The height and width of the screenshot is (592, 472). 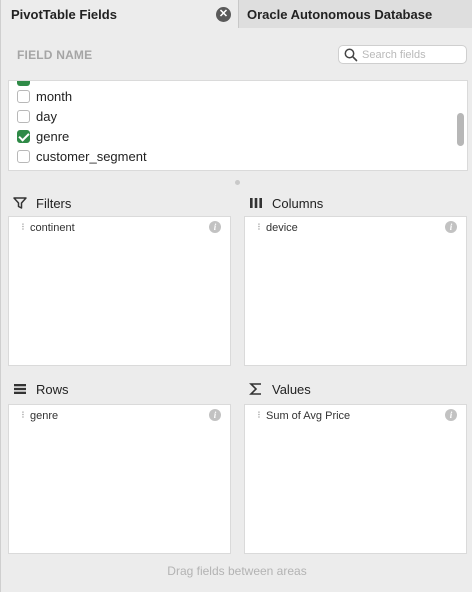 I want to click on tab-label: PivotTable Fields, so click(x=64, y=14).